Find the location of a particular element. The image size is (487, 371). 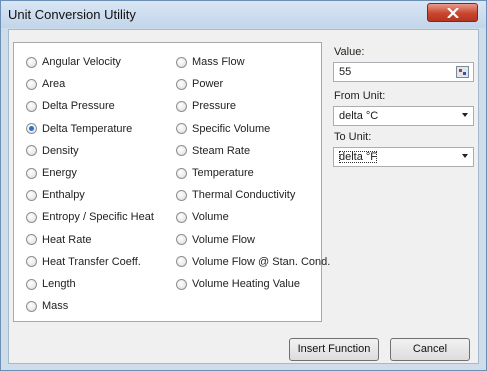

window-title: Unit Conversion Utility is located at coordinates (72, 14).